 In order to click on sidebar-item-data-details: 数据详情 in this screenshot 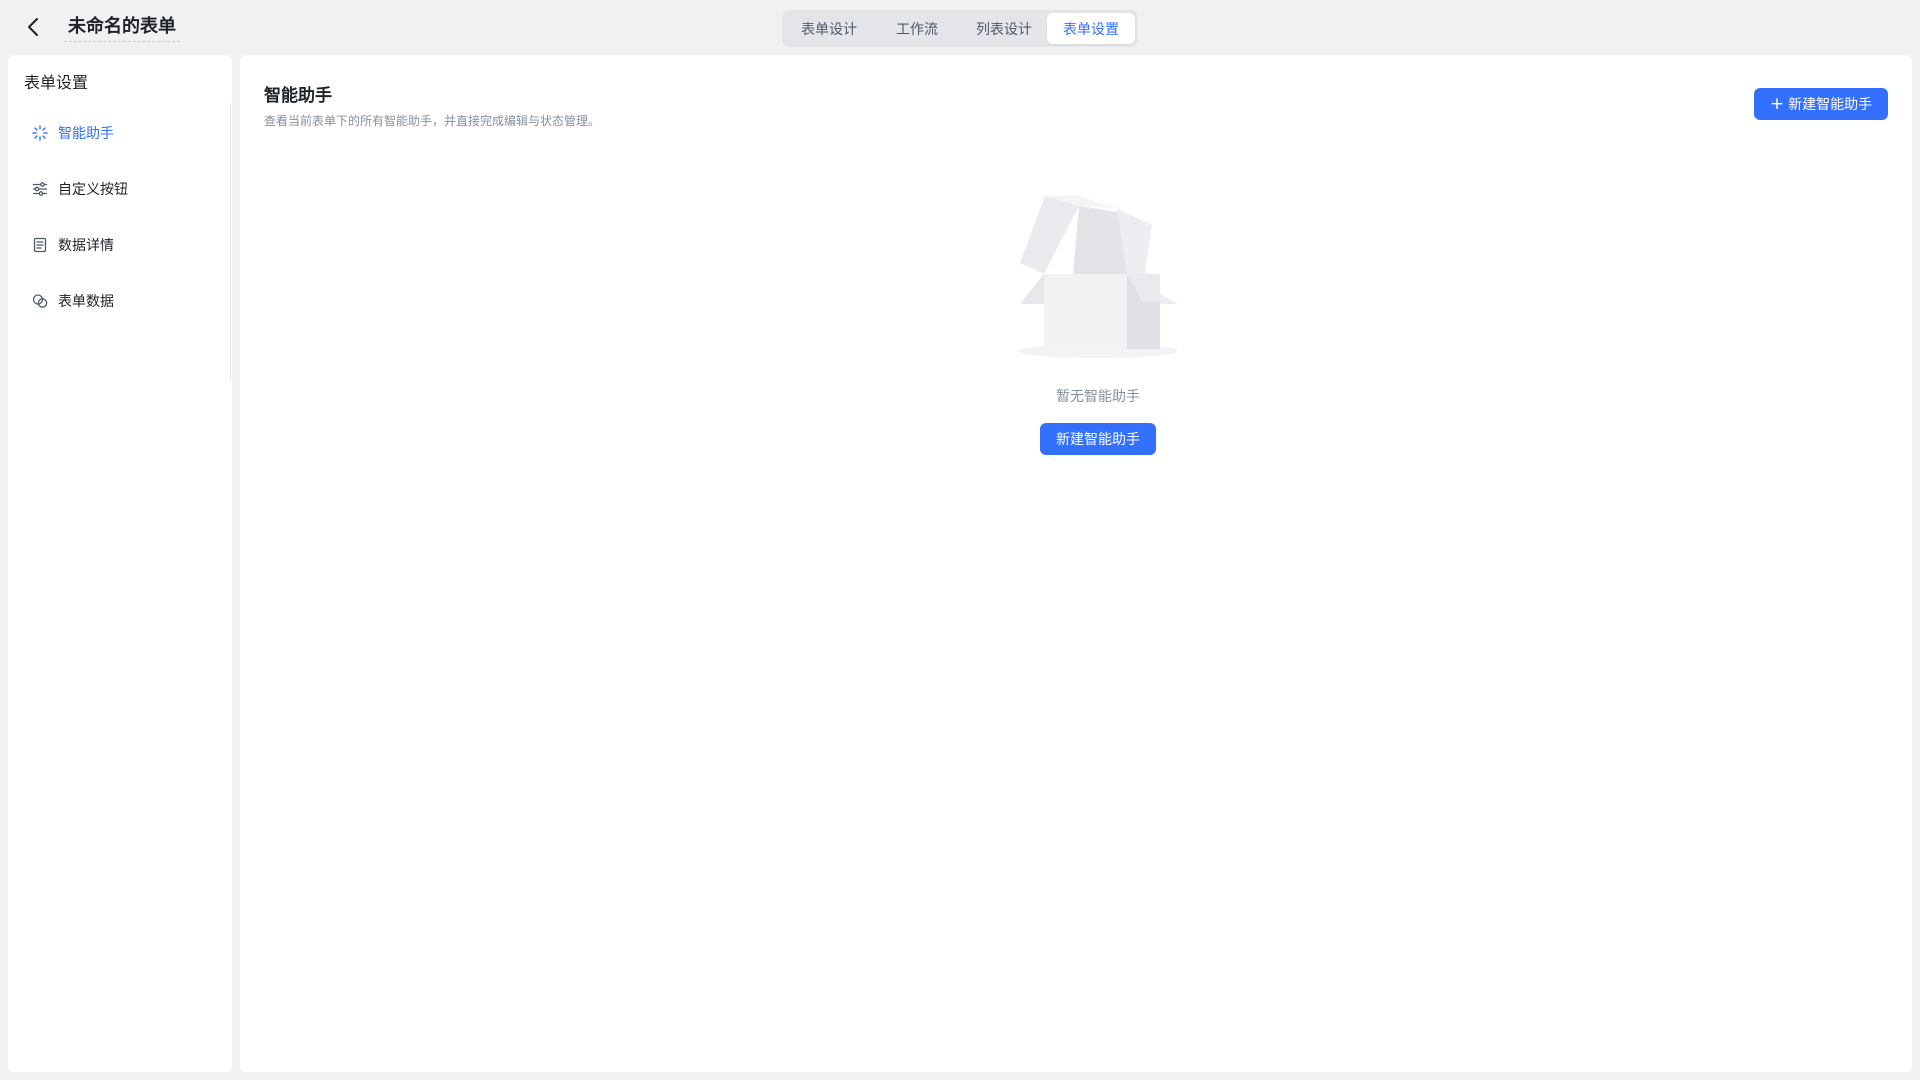, I will do `click(118, 245)`.